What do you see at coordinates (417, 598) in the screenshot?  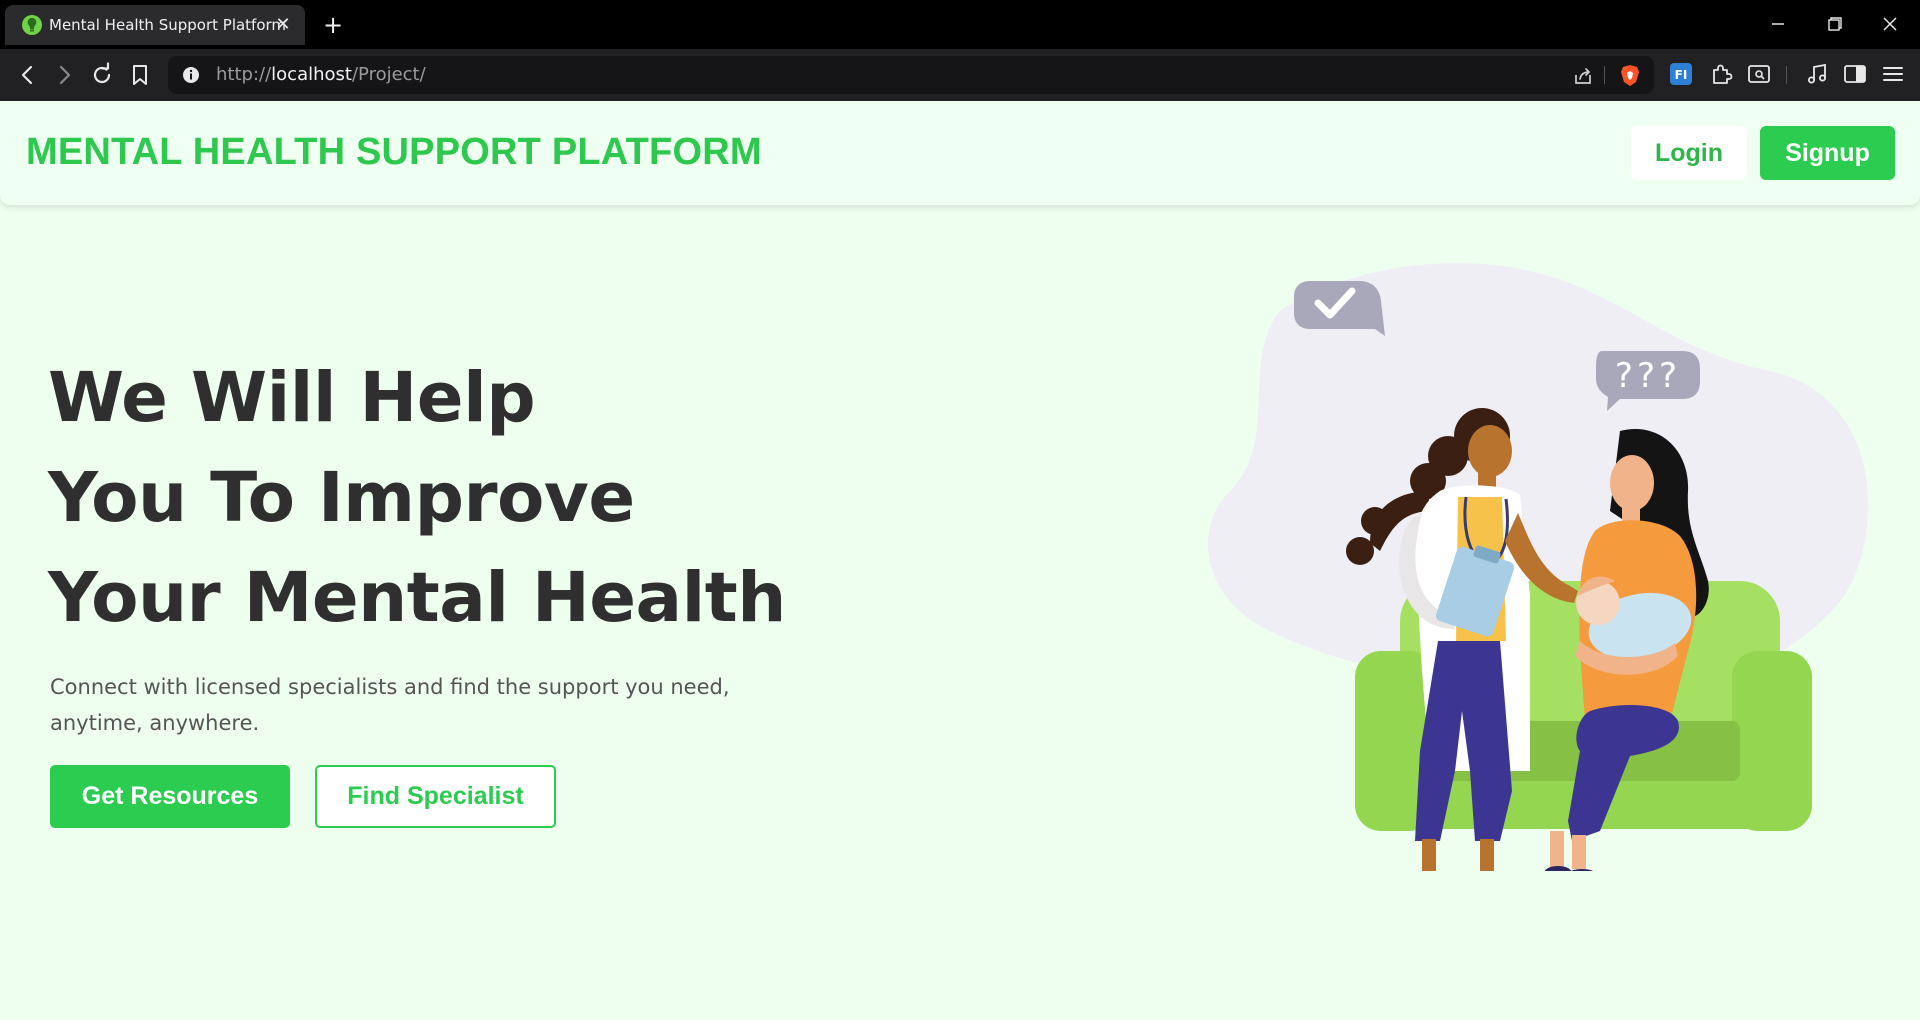 I see `hero-heading-line: Your Mental Health` at bounding box center [417, 598].